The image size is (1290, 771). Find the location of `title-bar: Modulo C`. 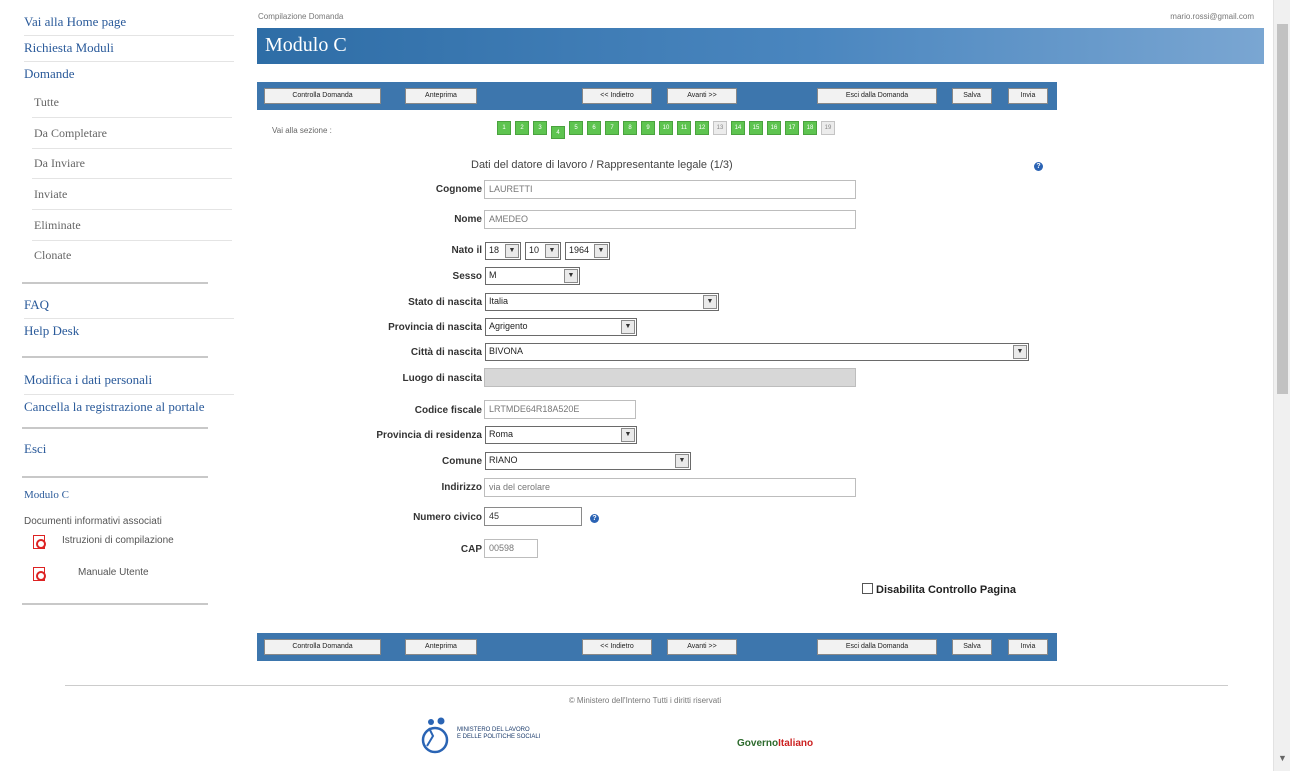

title-bar: Modulo C is located at coordinates (760, 46).